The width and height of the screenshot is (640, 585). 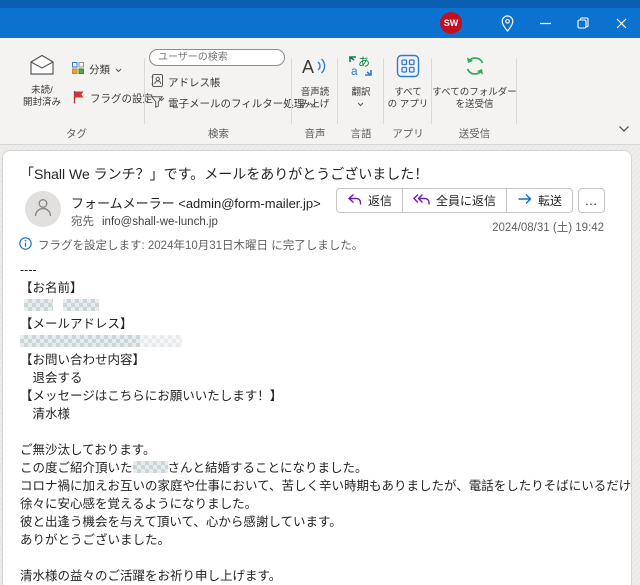 What do you see at coordinates (267, 468) in the screenshot?
I see `body-text: さんと結婚することになりました。` at bounding box center [267, 468].